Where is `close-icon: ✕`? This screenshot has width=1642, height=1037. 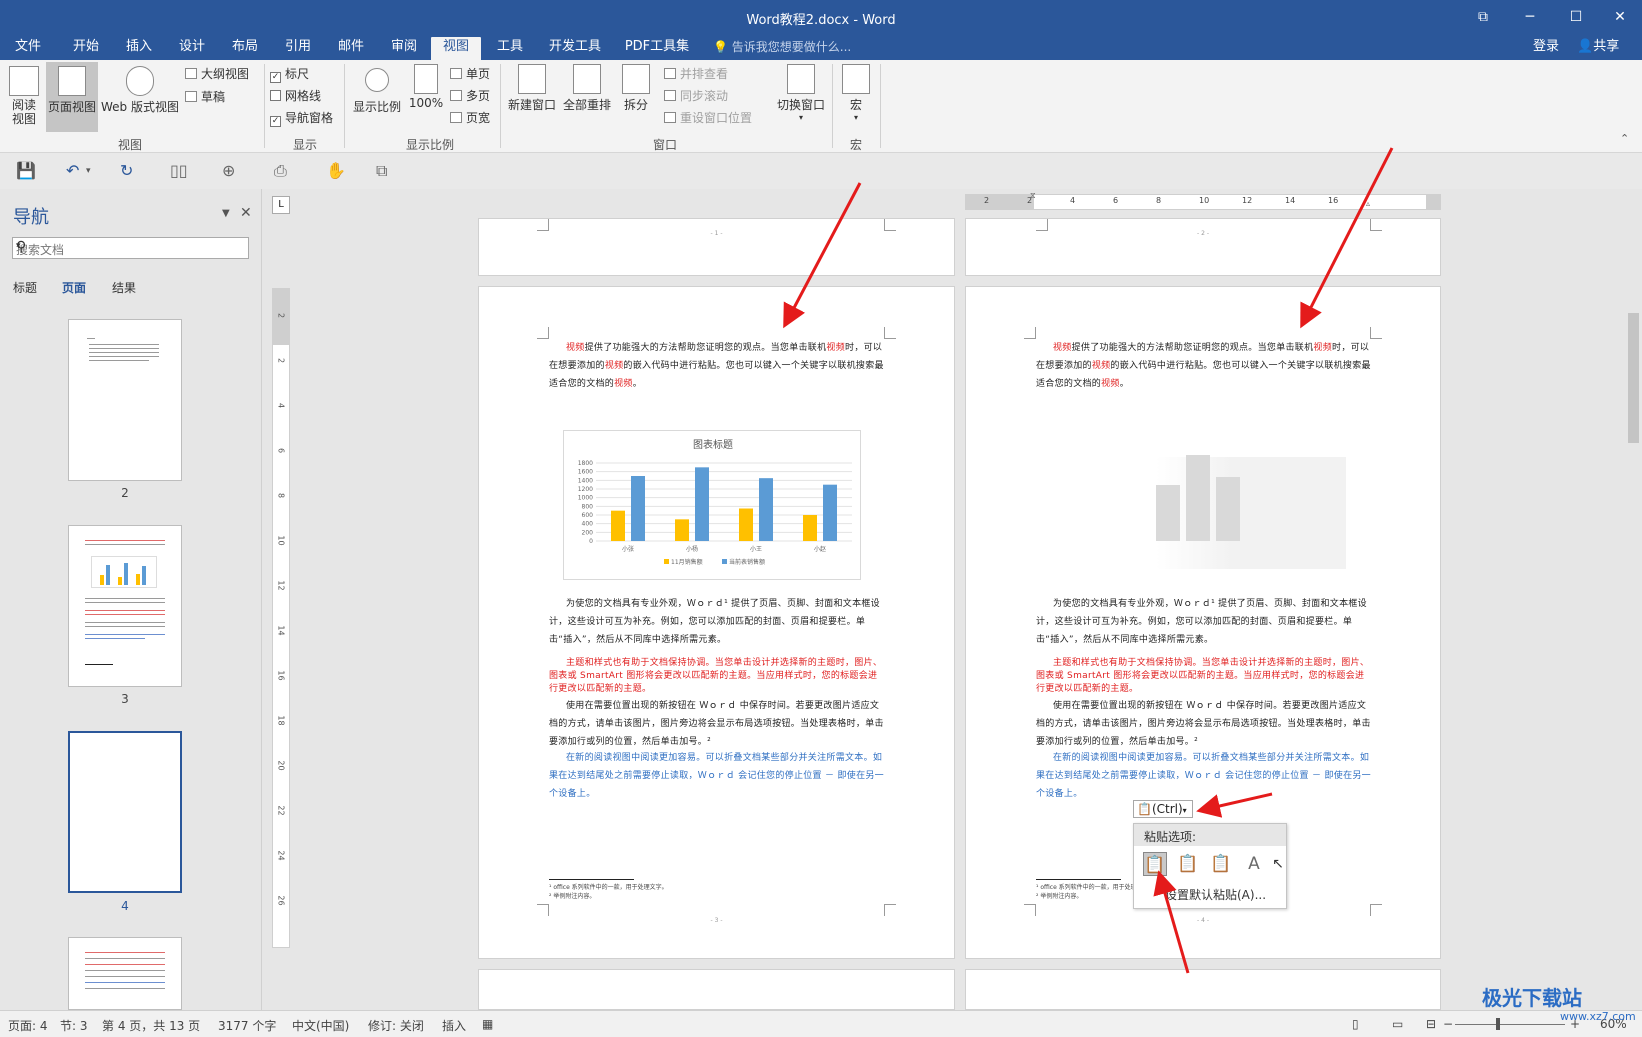
close-icon: ✕ is located at coordinates (246, 213).